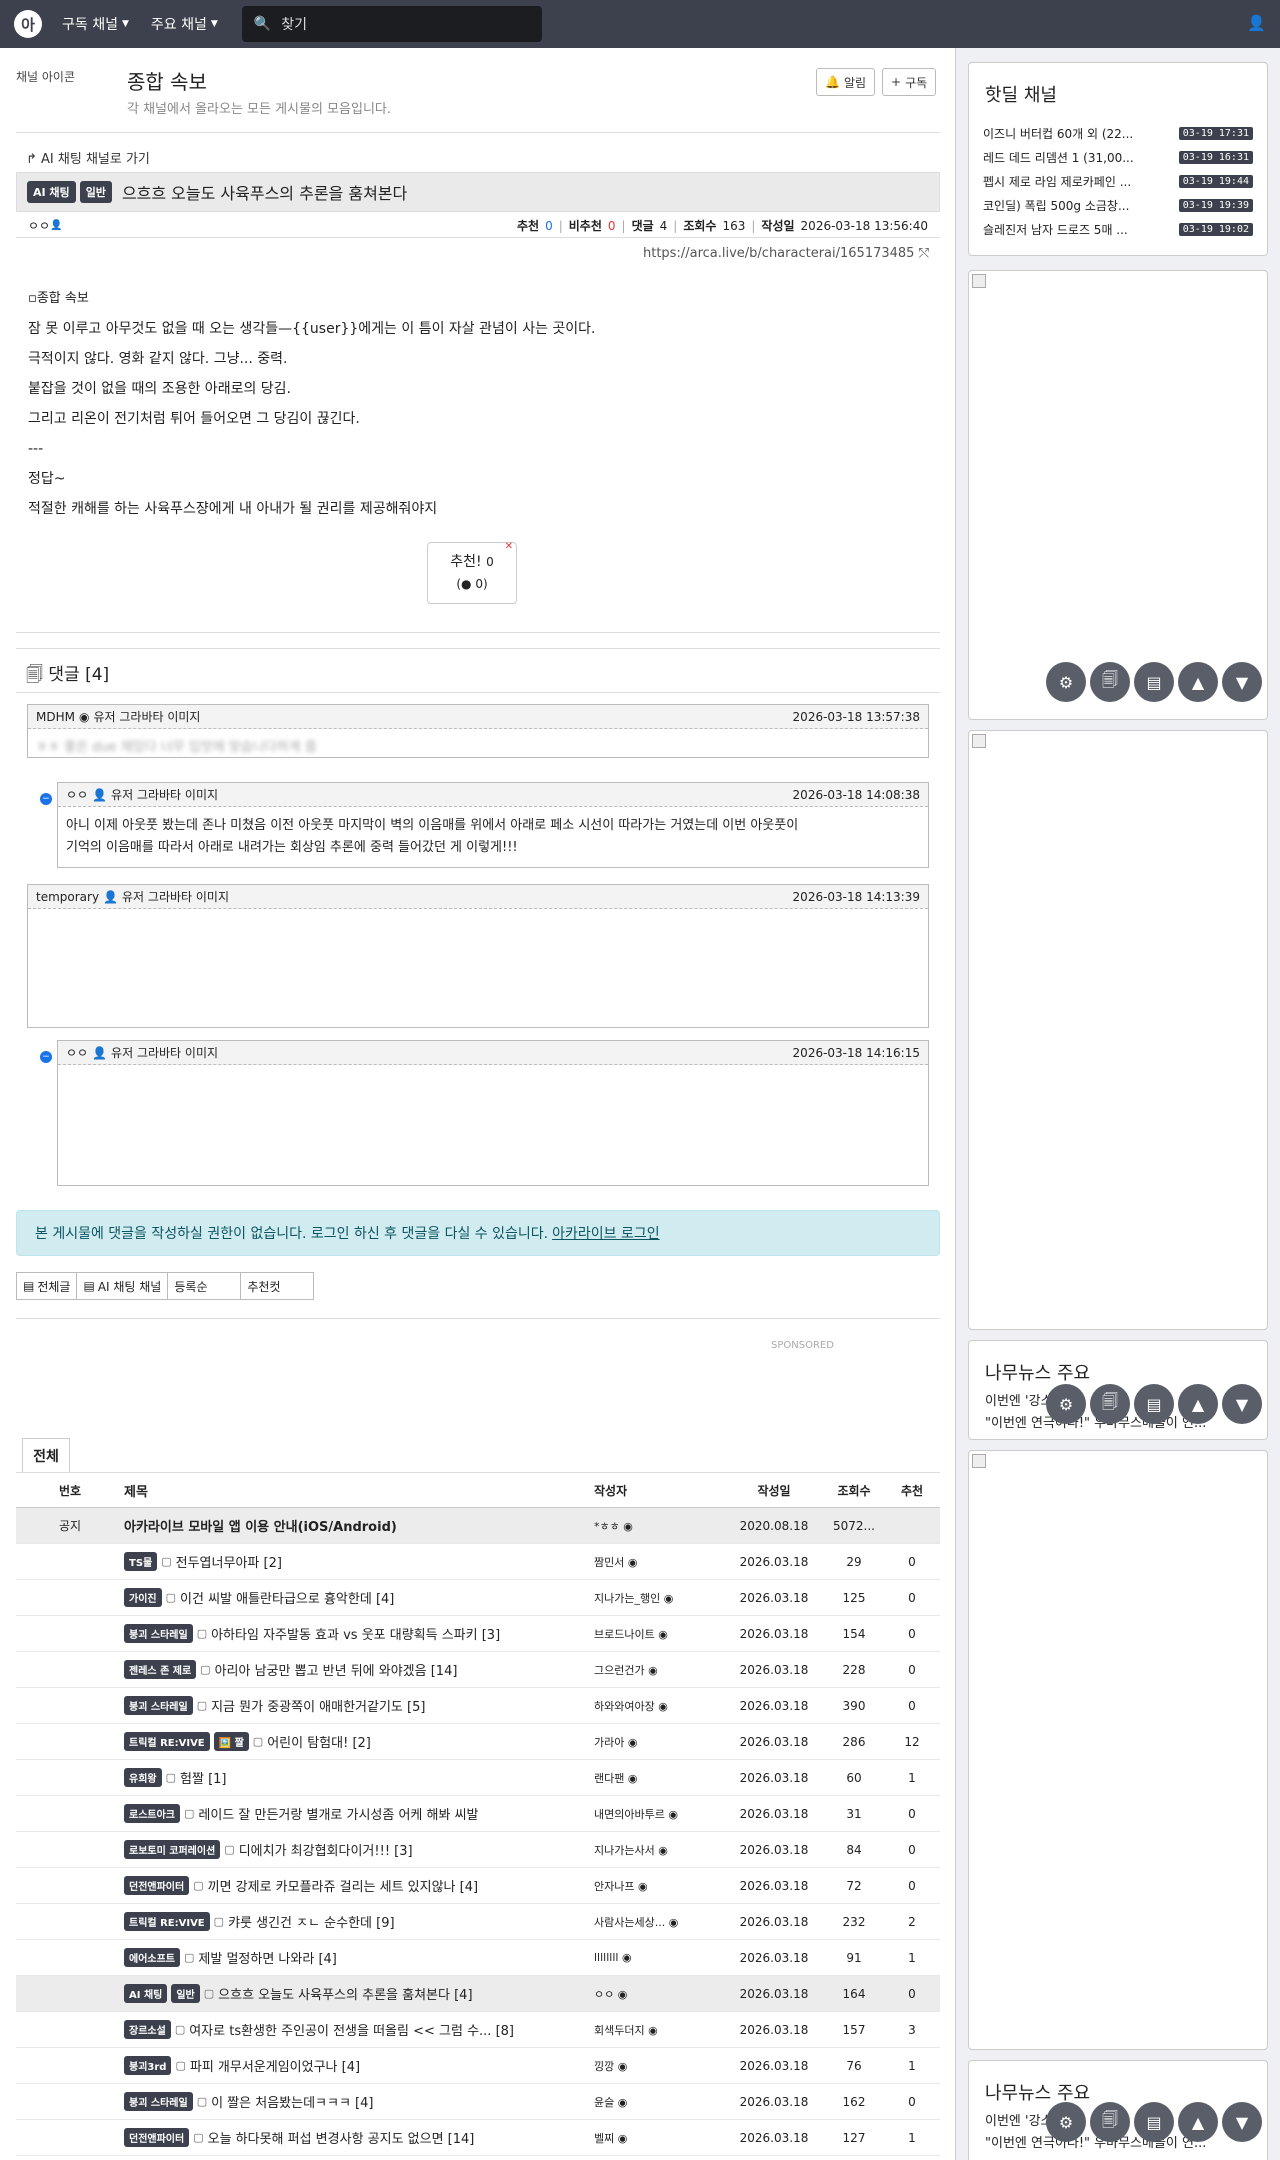 The width and height of the screenshot is (1280, 2160). What do you see at coordinates (1118, 205) in the screenshot?
I see `hotdeal-item: 코인딜) 폭립 500g 소금창... 03-19 19:39` at bounding box center [1118, 205].